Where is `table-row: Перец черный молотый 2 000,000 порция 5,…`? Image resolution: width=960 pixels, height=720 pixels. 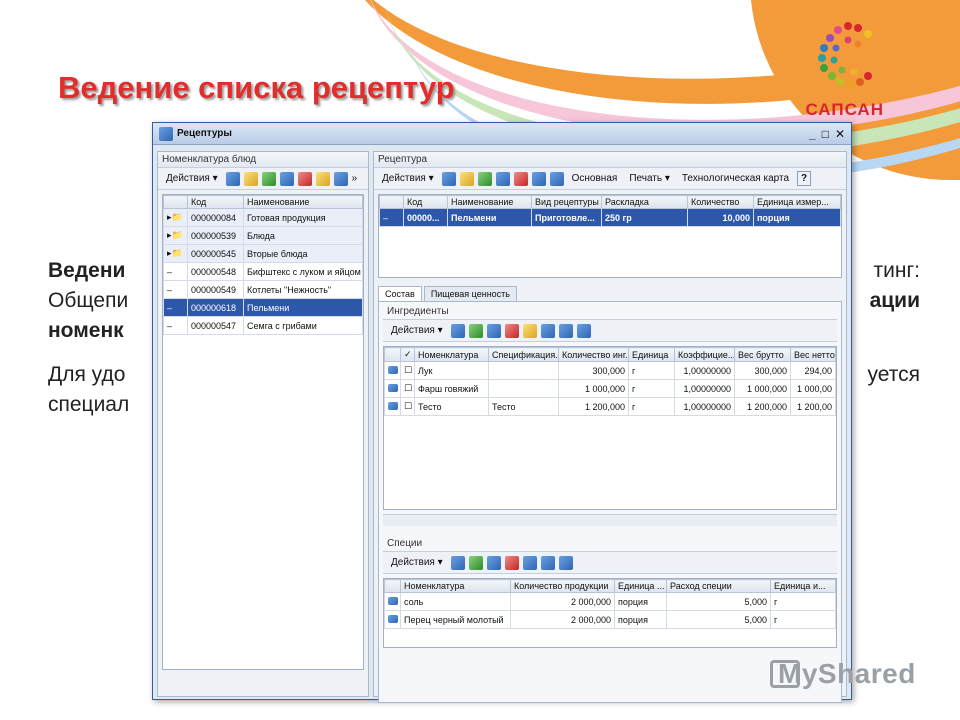 table-row: Перец черный молотый 2 000,000 порция 5,… is located at coordinates (610, 619).